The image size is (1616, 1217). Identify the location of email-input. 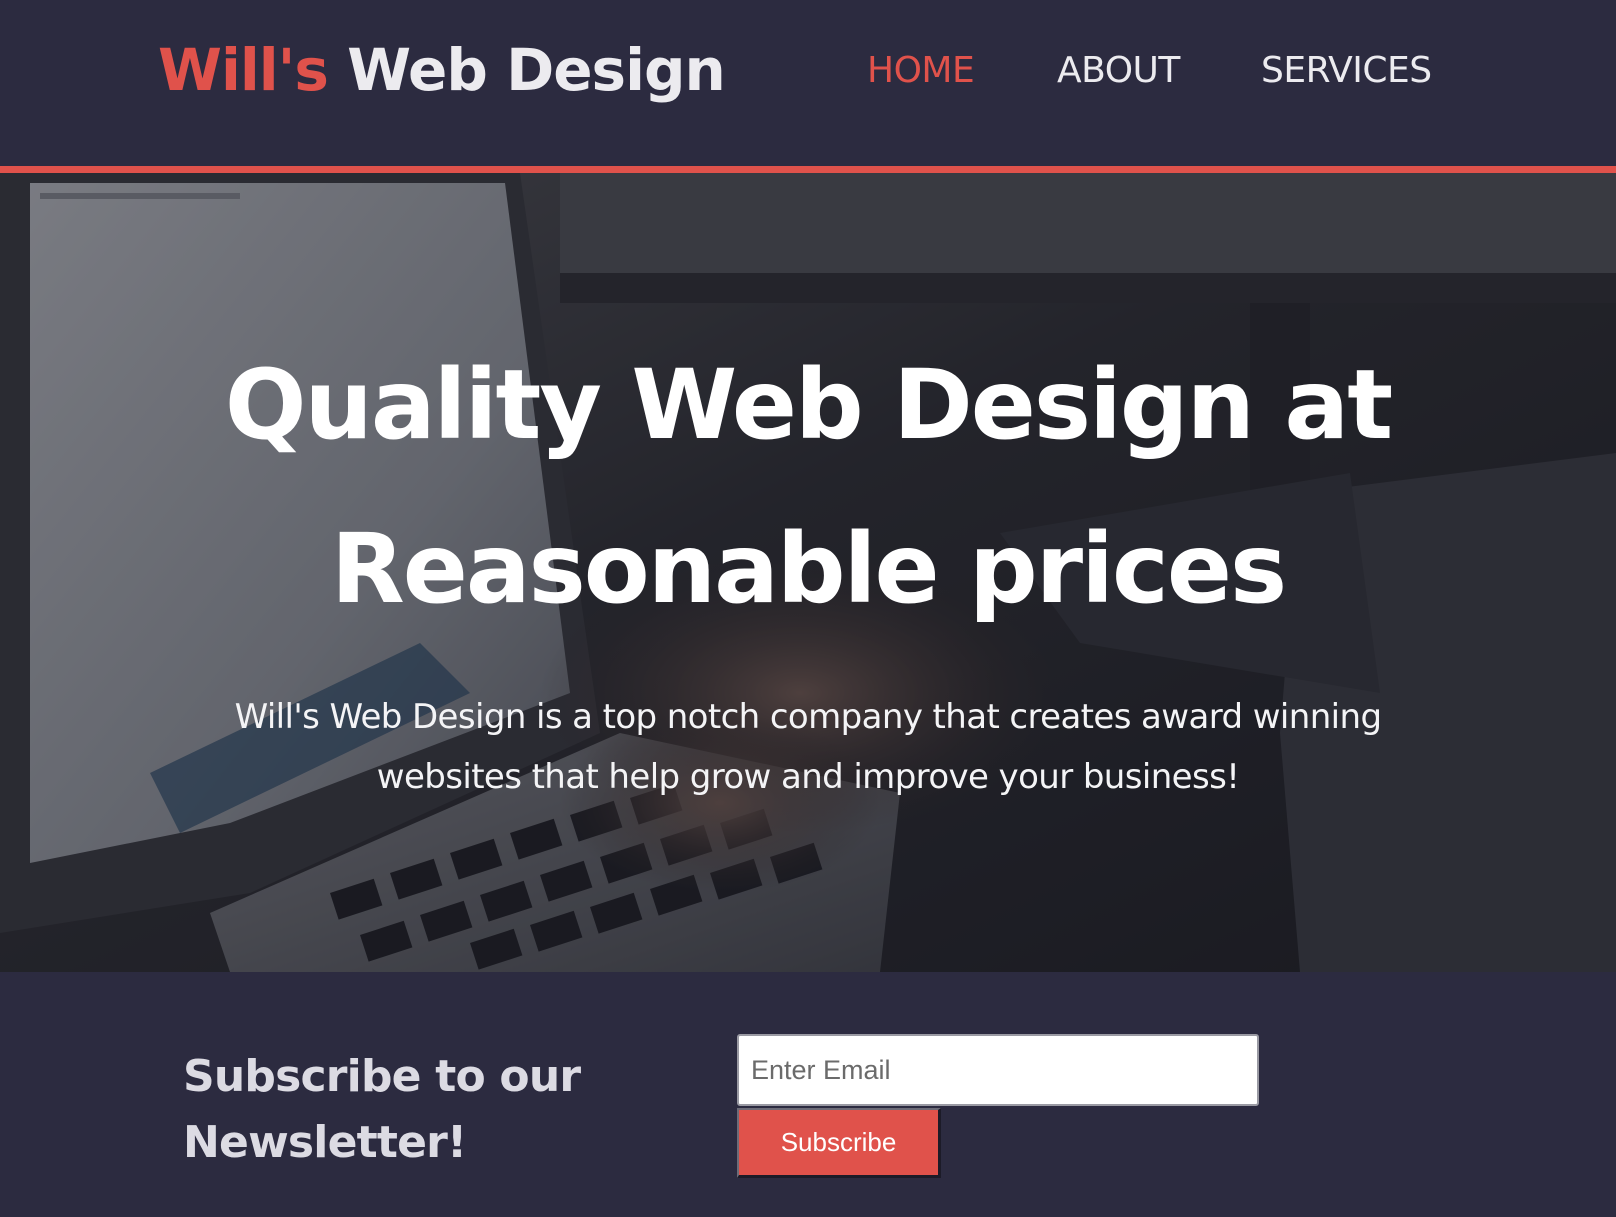
(998, 1070).